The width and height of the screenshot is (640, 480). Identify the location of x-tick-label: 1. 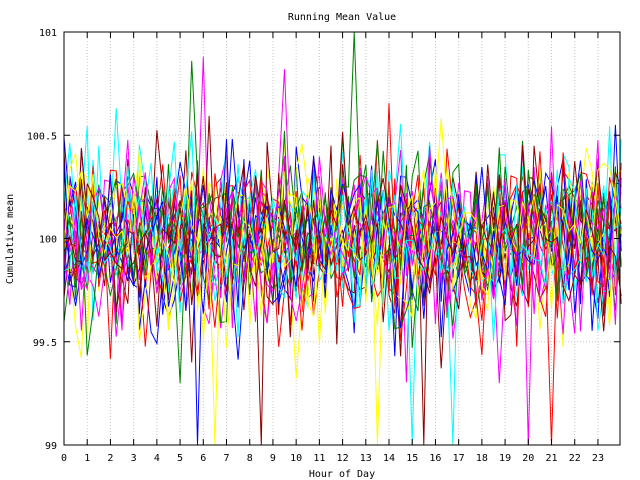
(87, 458).